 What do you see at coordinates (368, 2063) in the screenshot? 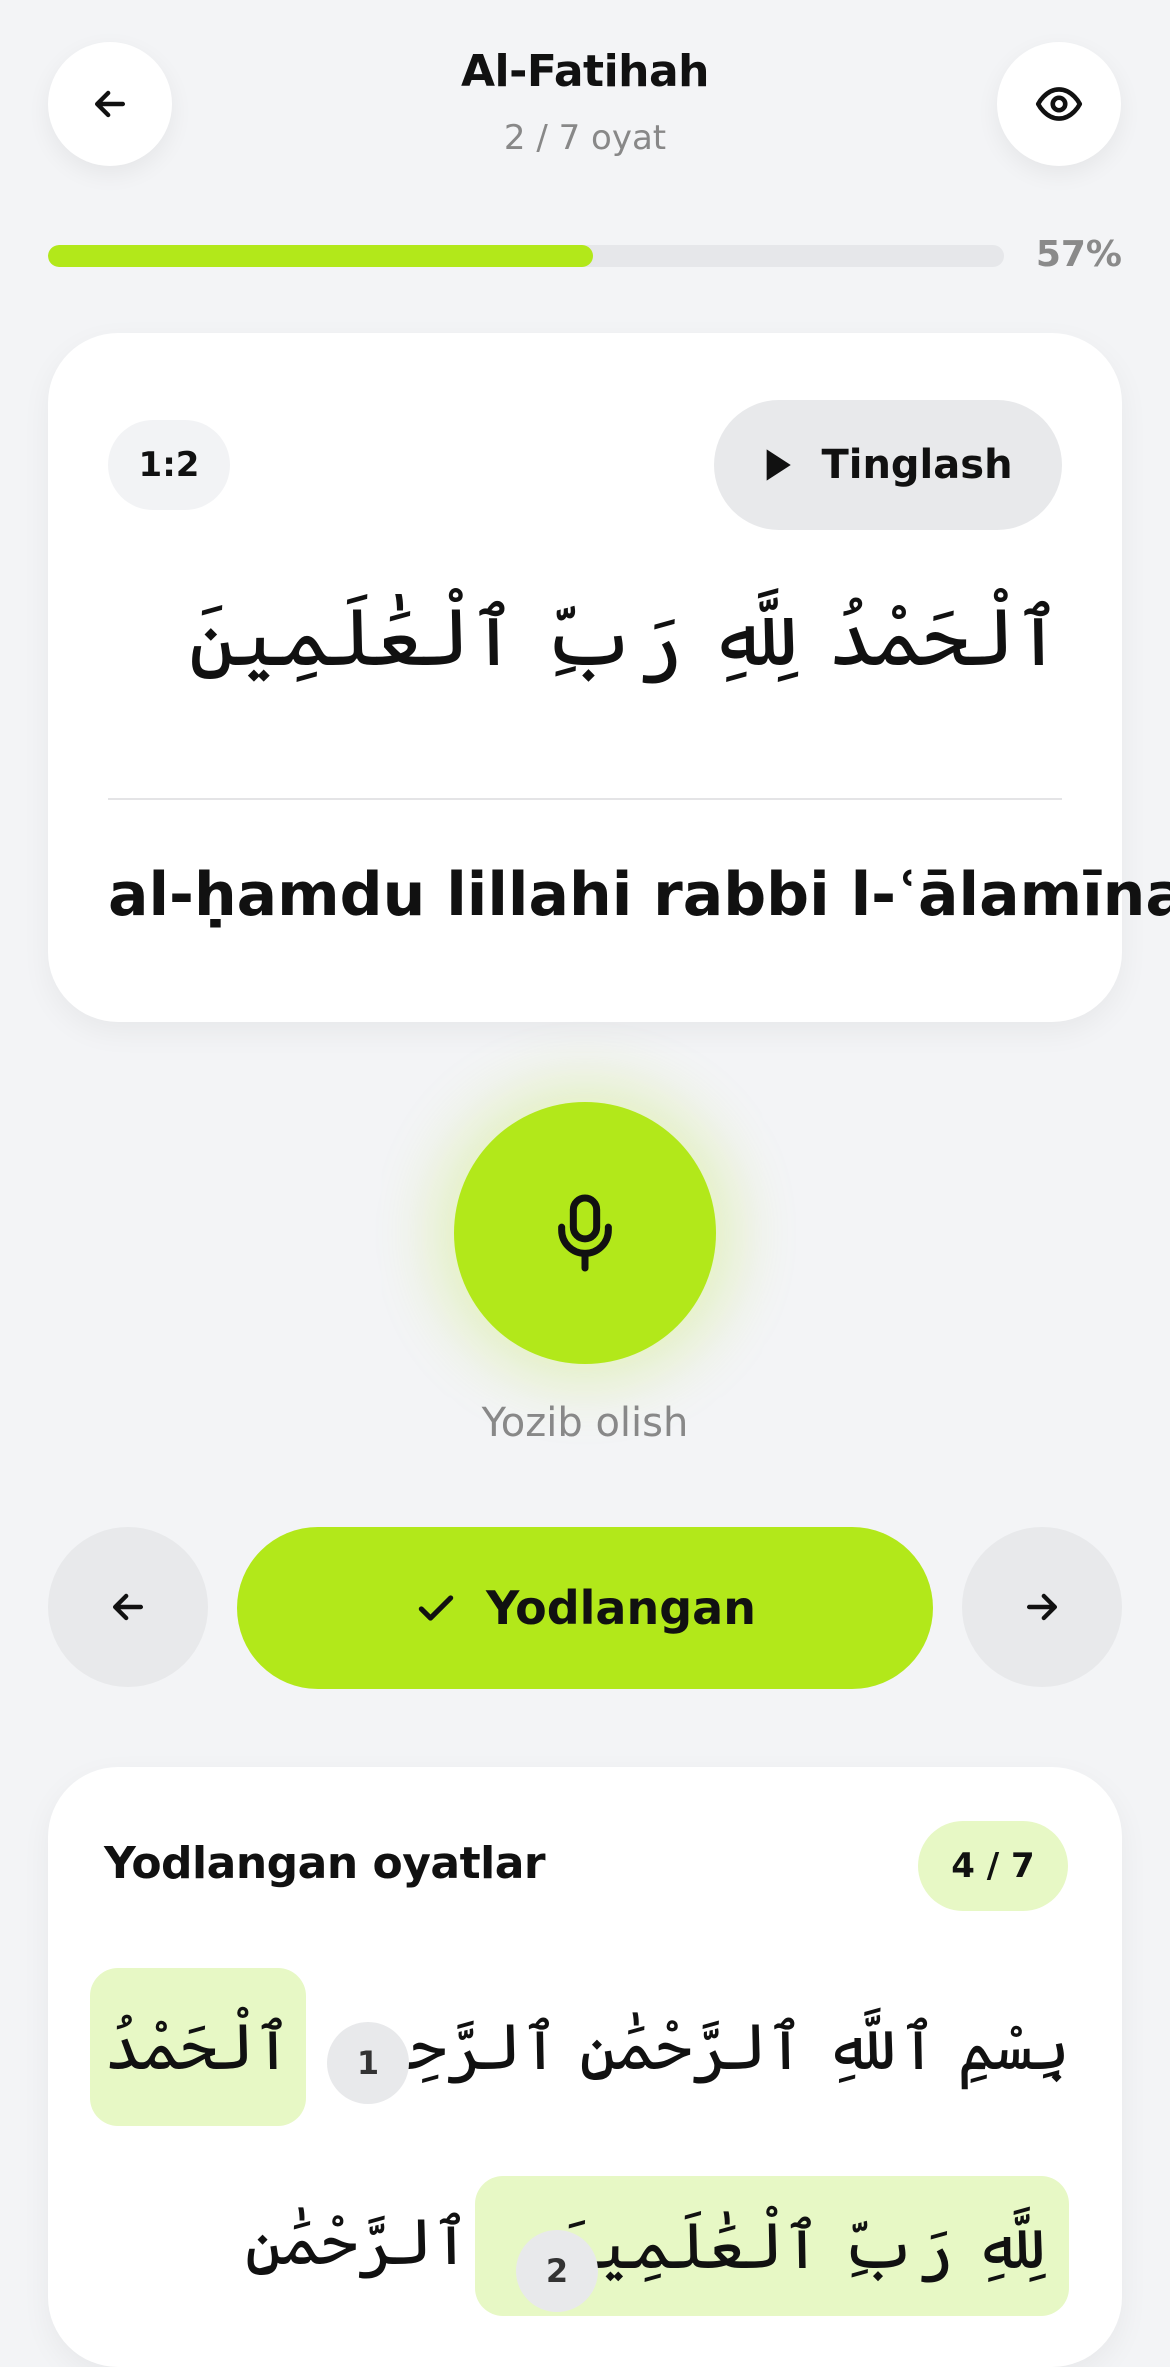
I see `verse-number-badge: 1` at bounding box center [368, 2063].